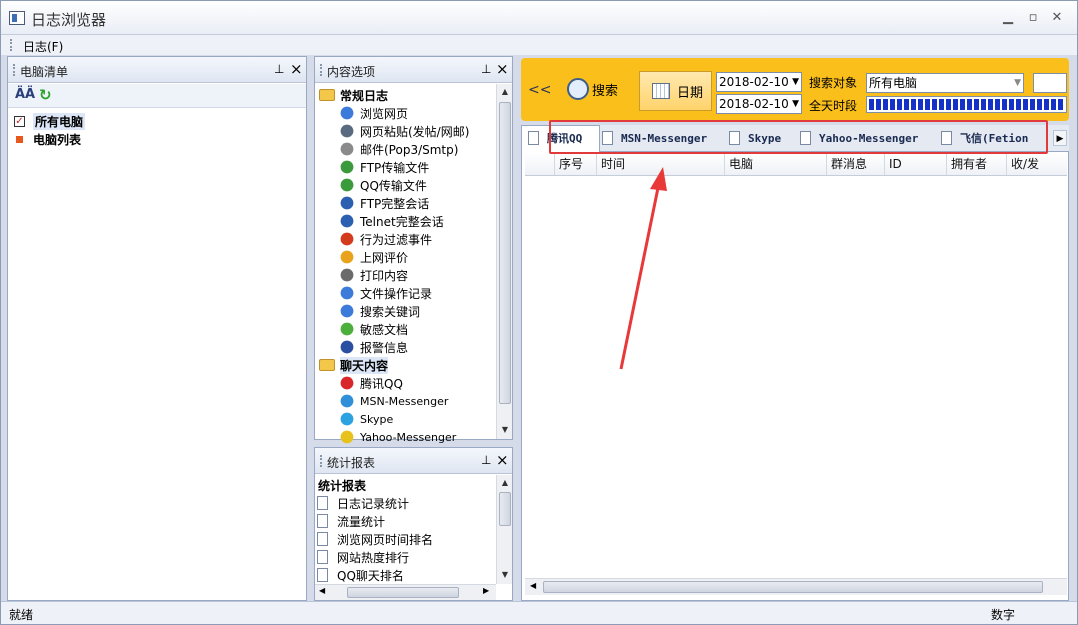 The height and width of the screenshot is (625, 1078). What do you see at coordinates (576, 164) in the screenshot?
I see `col-index: 序号` at bounding box center [576, 164].